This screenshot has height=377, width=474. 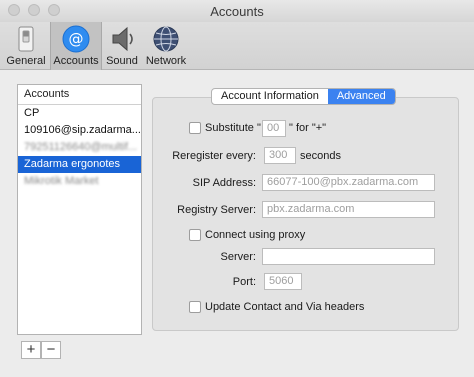 I want to click on settings-tabs: Account Information Advanced, so click(x=303, y=96).